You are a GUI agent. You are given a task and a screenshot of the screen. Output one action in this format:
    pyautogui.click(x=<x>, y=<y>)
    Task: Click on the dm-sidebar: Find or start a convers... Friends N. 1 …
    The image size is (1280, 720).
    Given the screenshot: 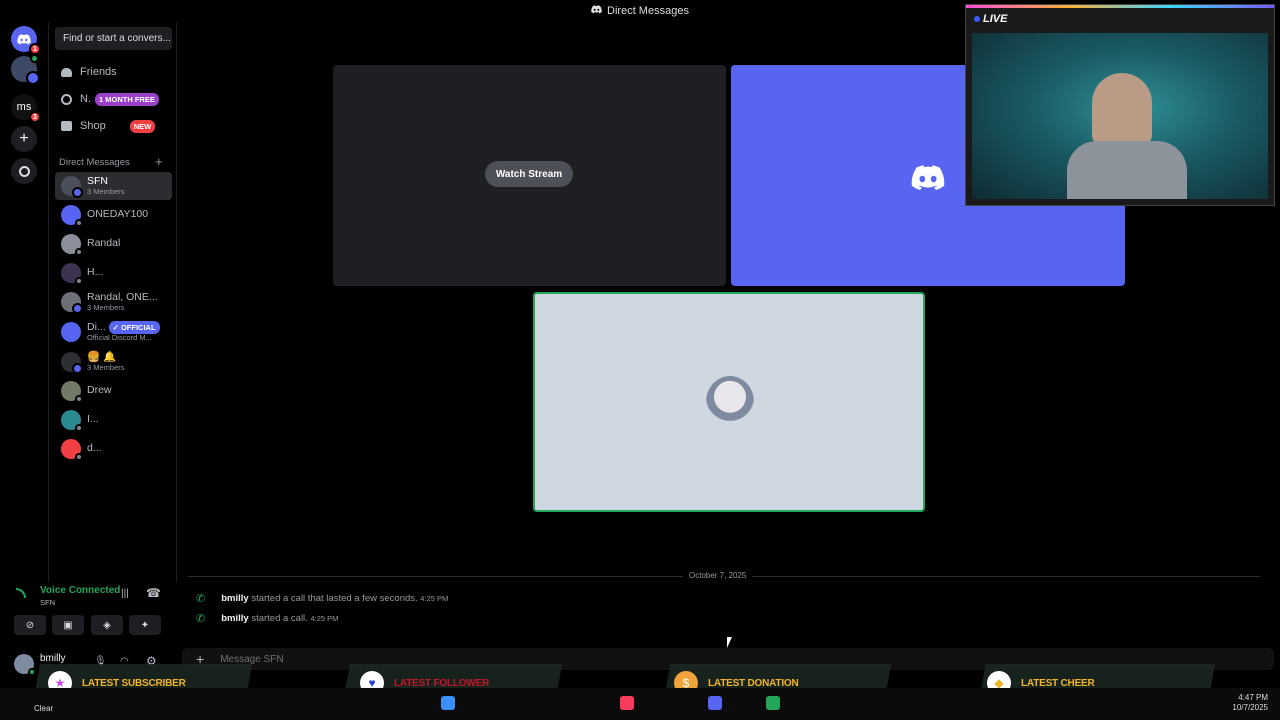 What is the action you would take?
    pyautogui.click(x=112, y=302)
    